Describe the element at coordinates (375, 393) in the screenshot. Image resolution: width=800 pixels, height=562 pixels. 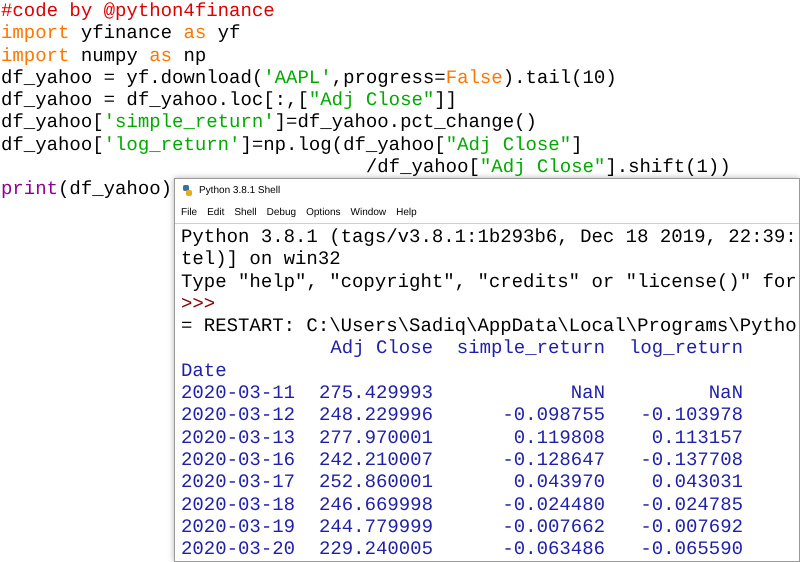
I see `table-cell: 275.429993` at that location.